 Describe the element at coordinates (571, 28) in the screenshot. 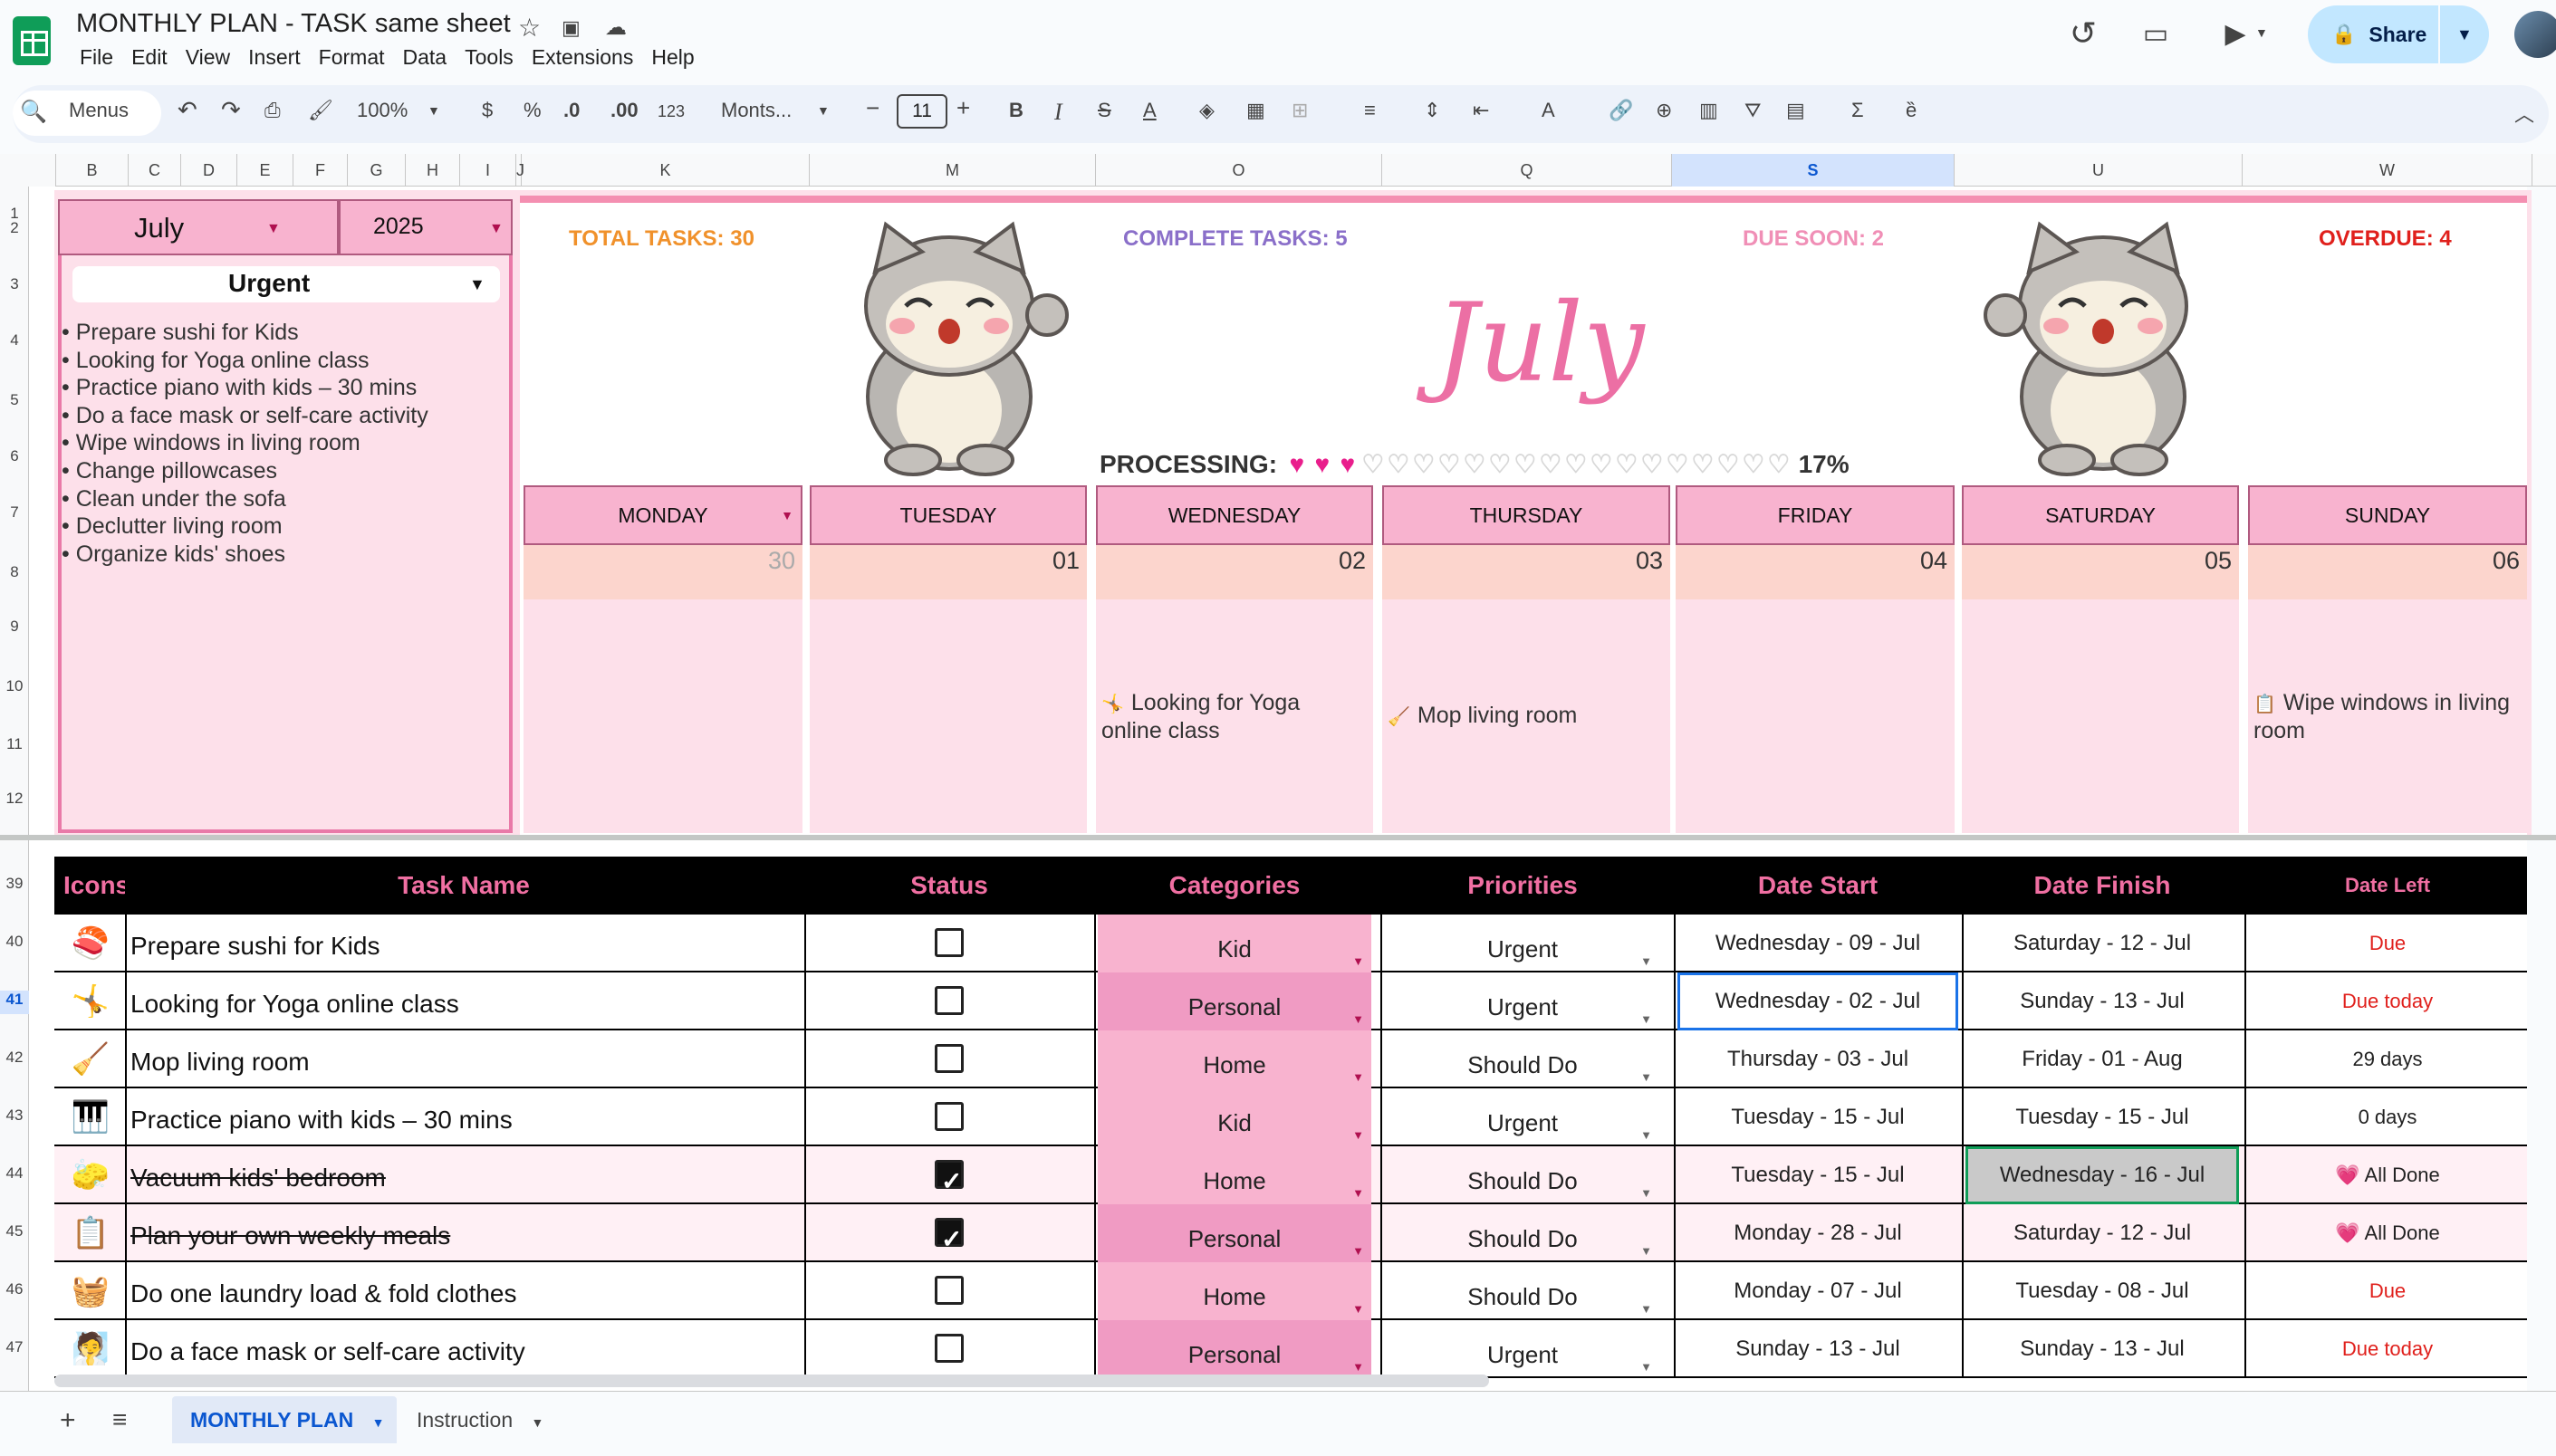

I see `move-folder-icon: ▣` at that location.